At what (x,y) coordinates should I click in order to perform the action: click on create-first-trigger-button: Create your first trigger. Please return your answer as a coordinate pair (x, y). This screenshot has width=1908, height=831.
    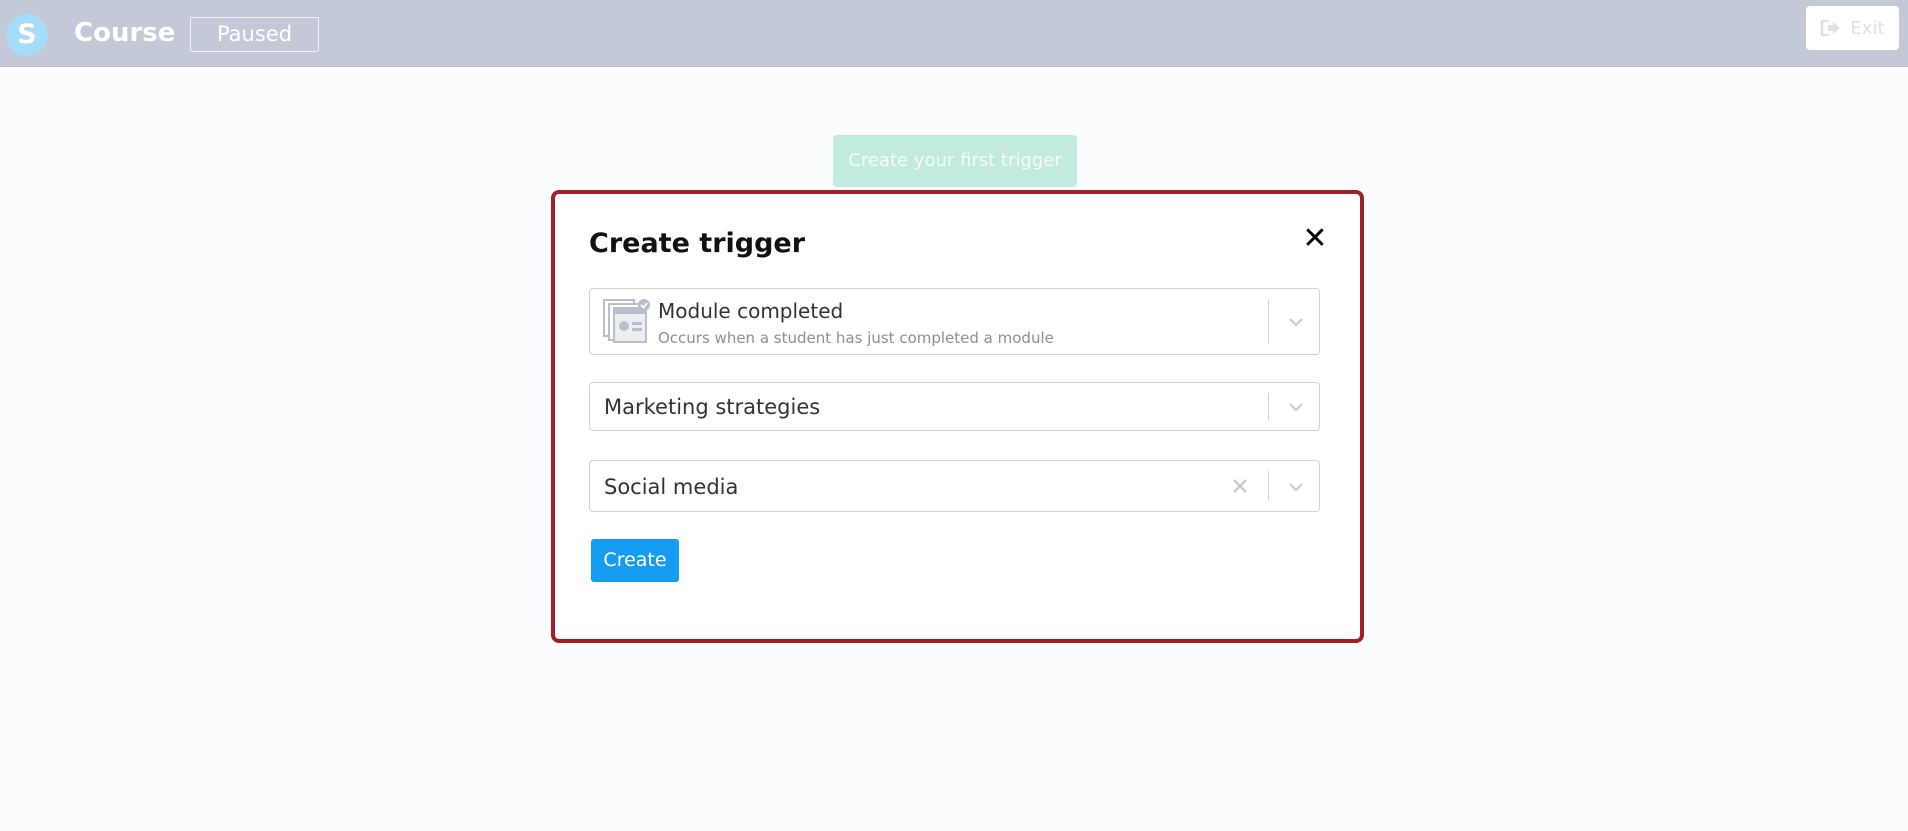
    Looking at the image, I should click on (955, 161).